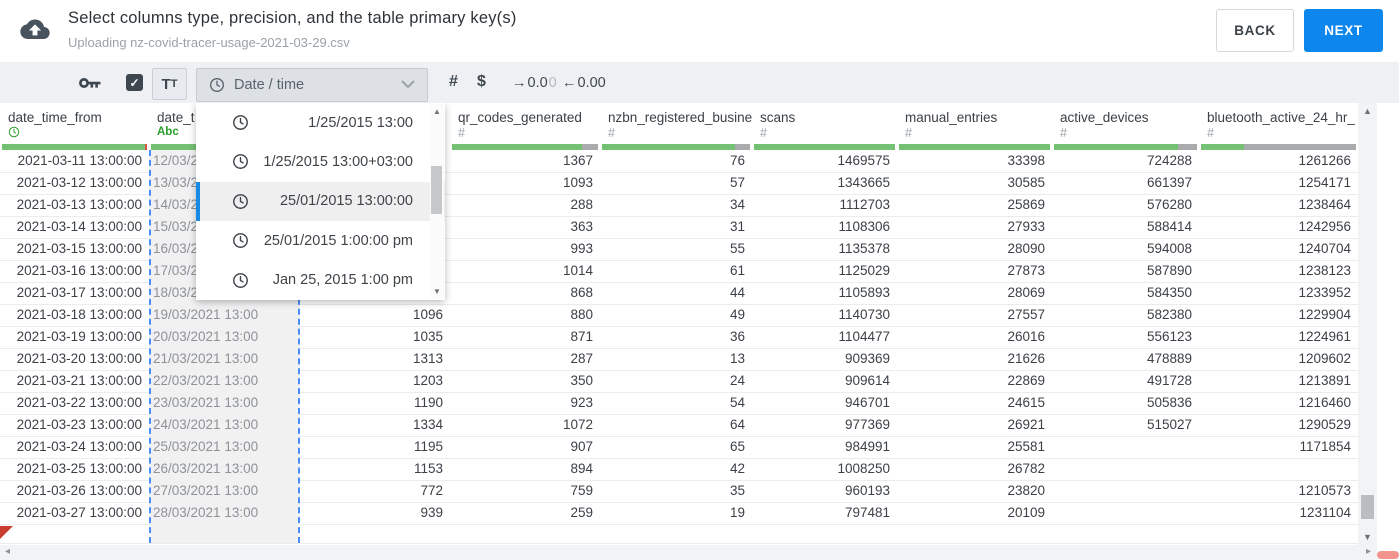 The height and width of the screenshot is (560, 1399). What do you see at coordinates (224, 447) in the screenshot?
I see `table-cell: 25/03/2021 13:00` at bounding box center [224, 447].